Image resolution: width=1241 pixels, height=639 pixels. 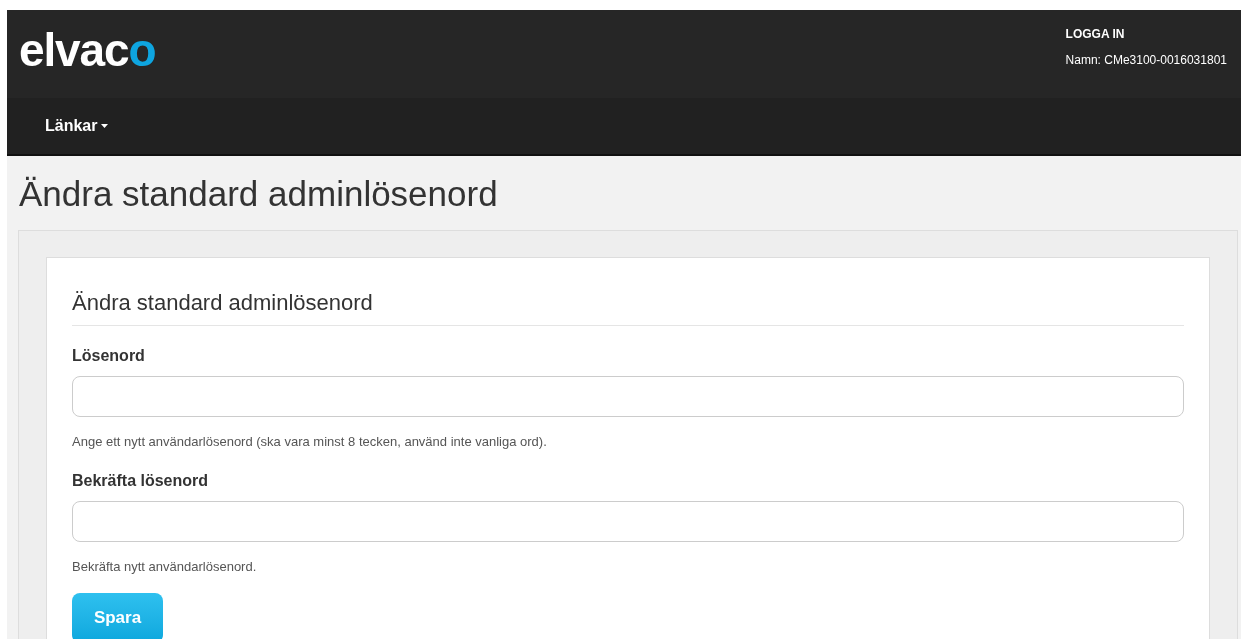 What do you see at coordinates (1146, 34) in the screenshot?
I see `login-link: LOGGA IN` at bounding box center [1146, 34].